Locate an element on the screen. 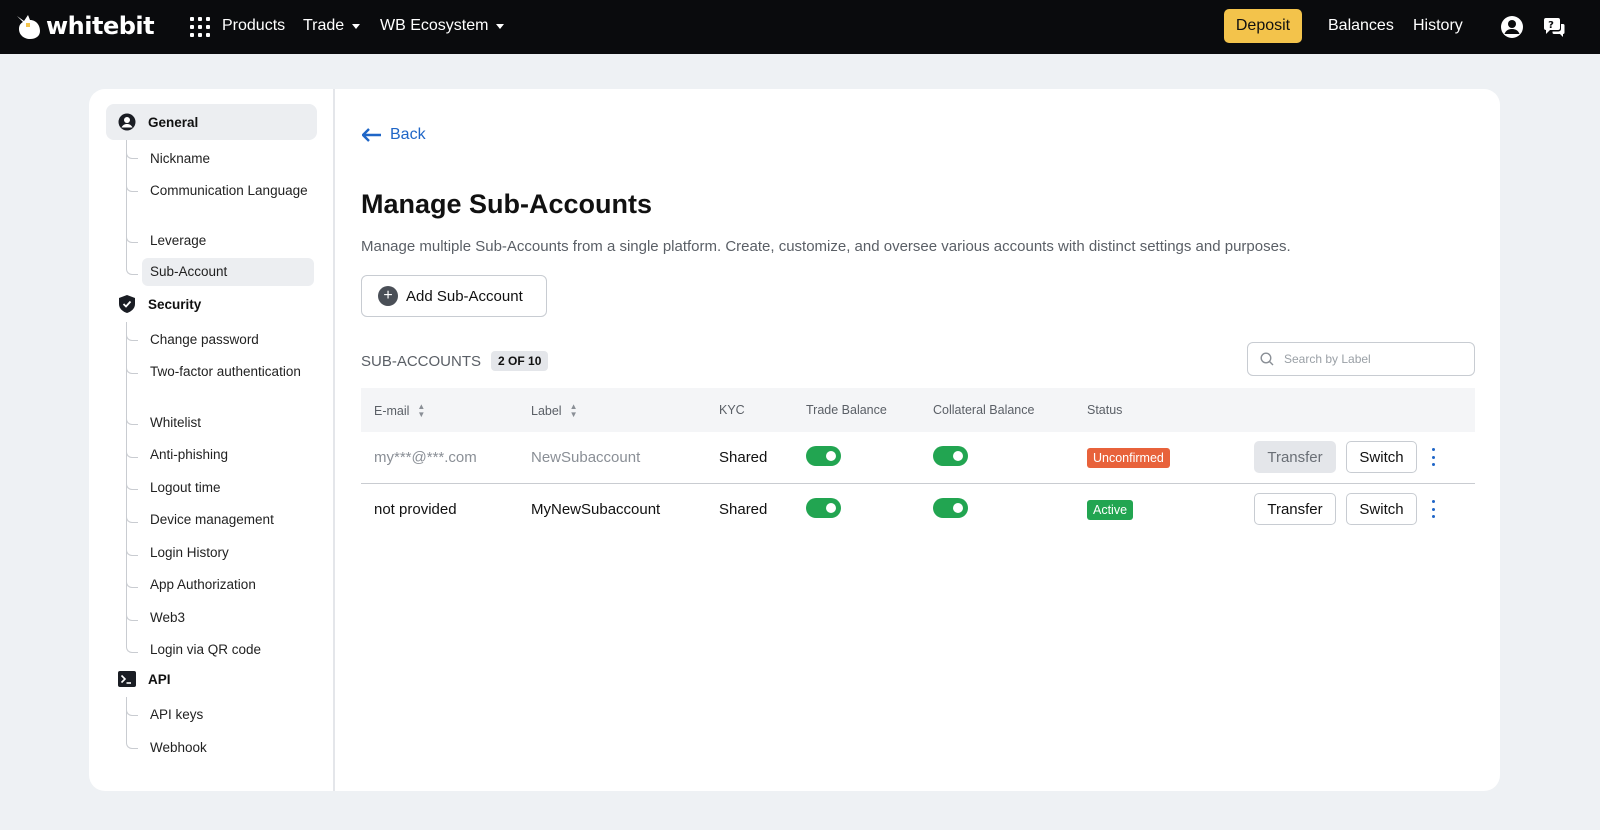 This screenshot has width=1600, height=830. arrow-left-icon is located at coordinates (371, 135).